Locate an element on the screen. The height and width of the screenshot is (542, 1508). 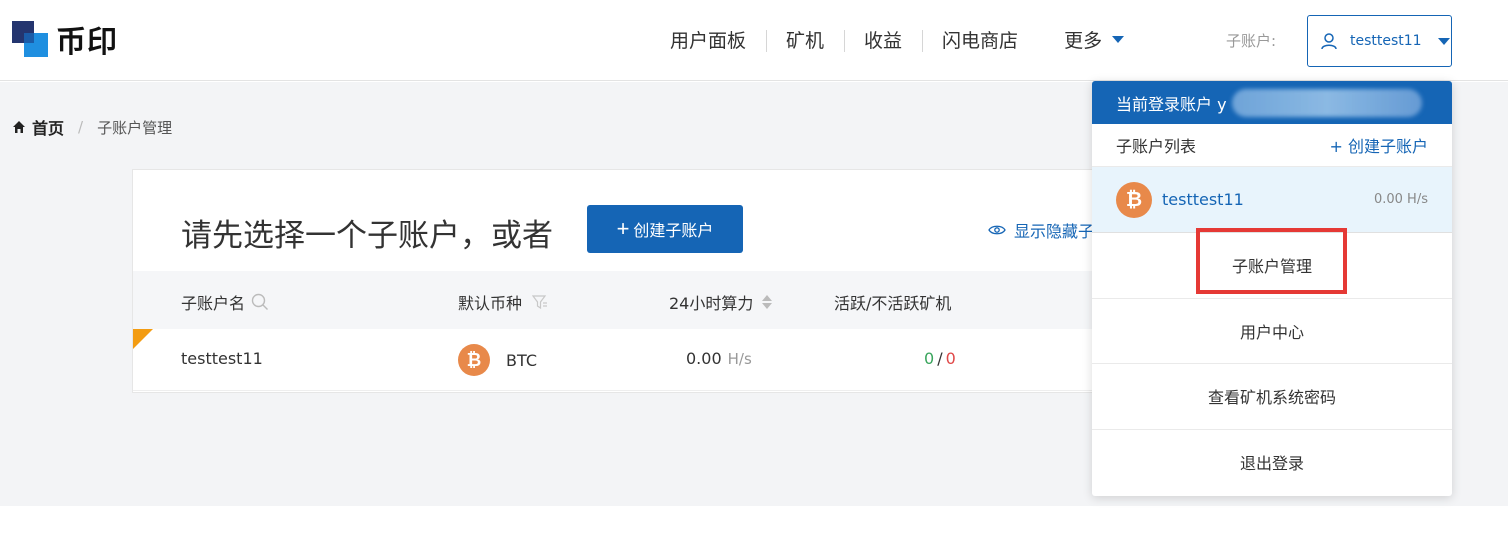
eye-icon is located at coordinates (997, 230).